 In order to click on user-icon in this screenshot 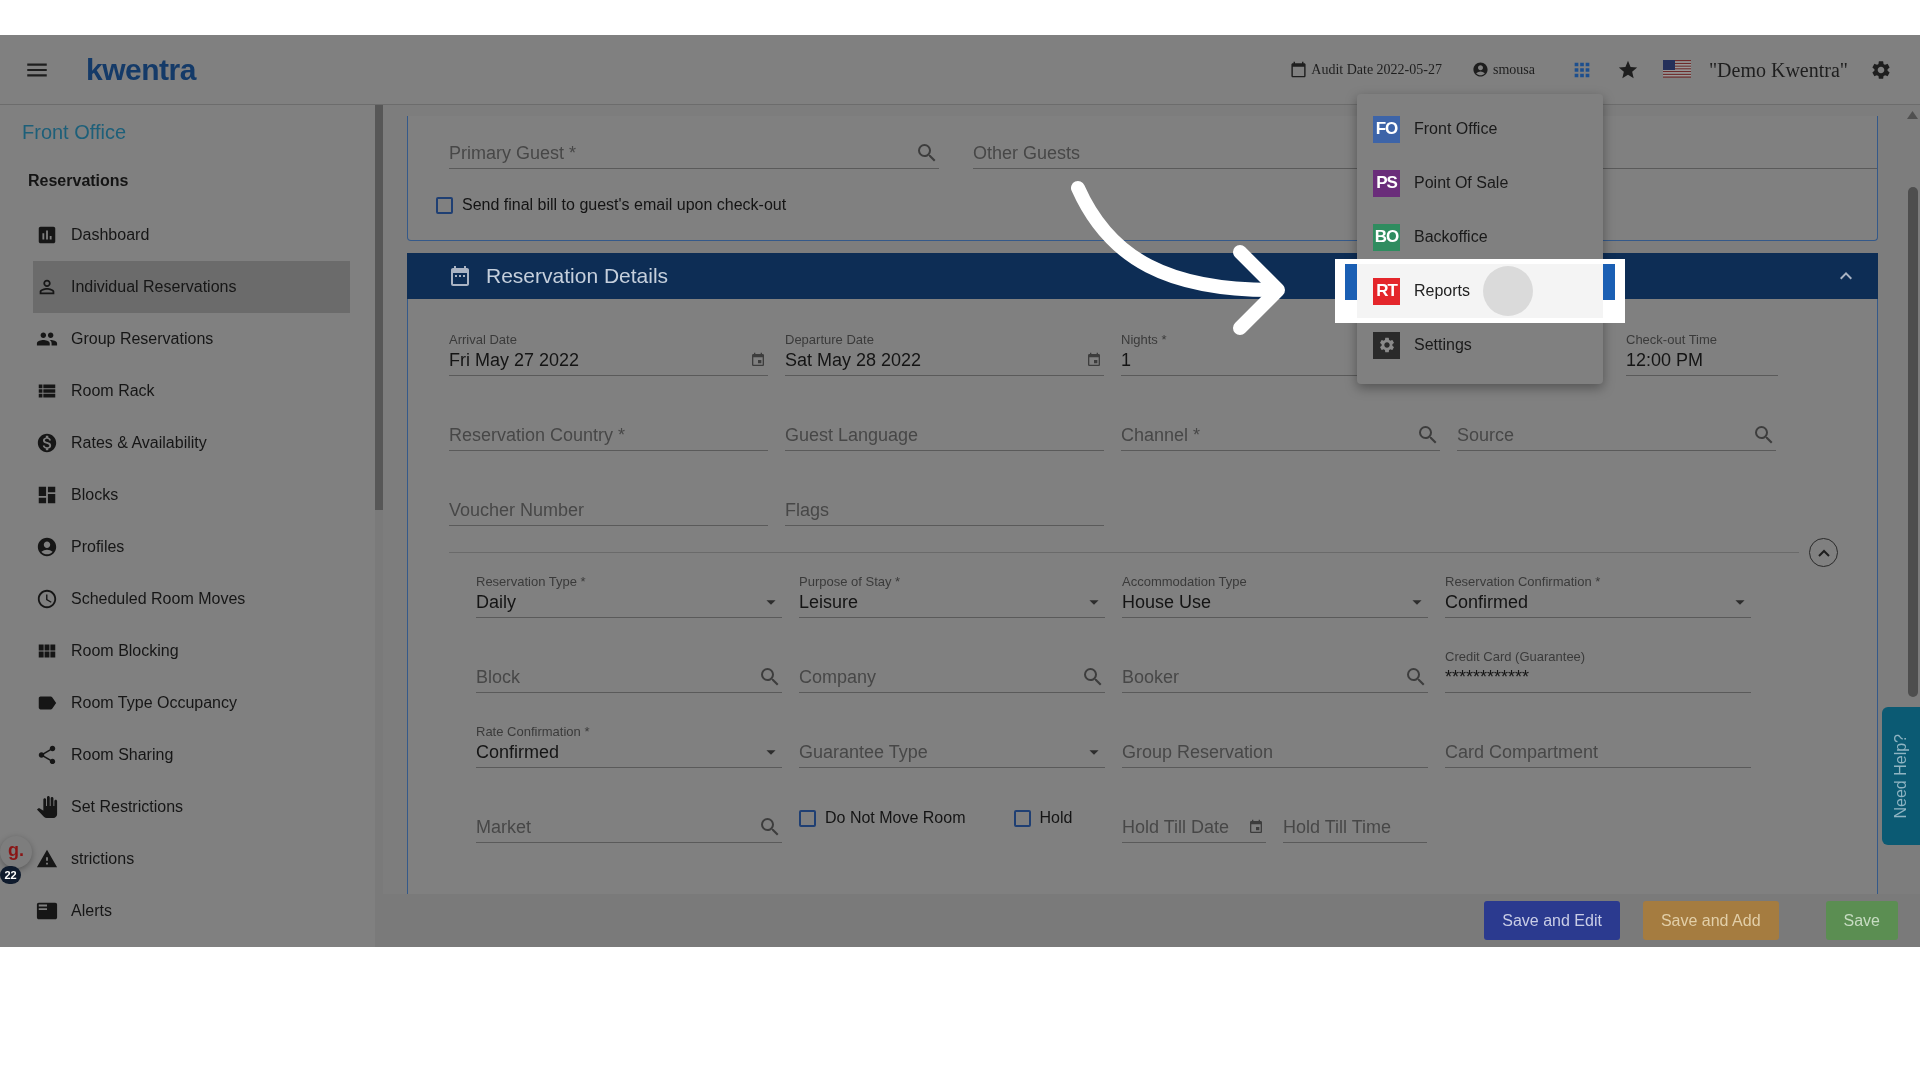, I will do `click(1480, 69)`.